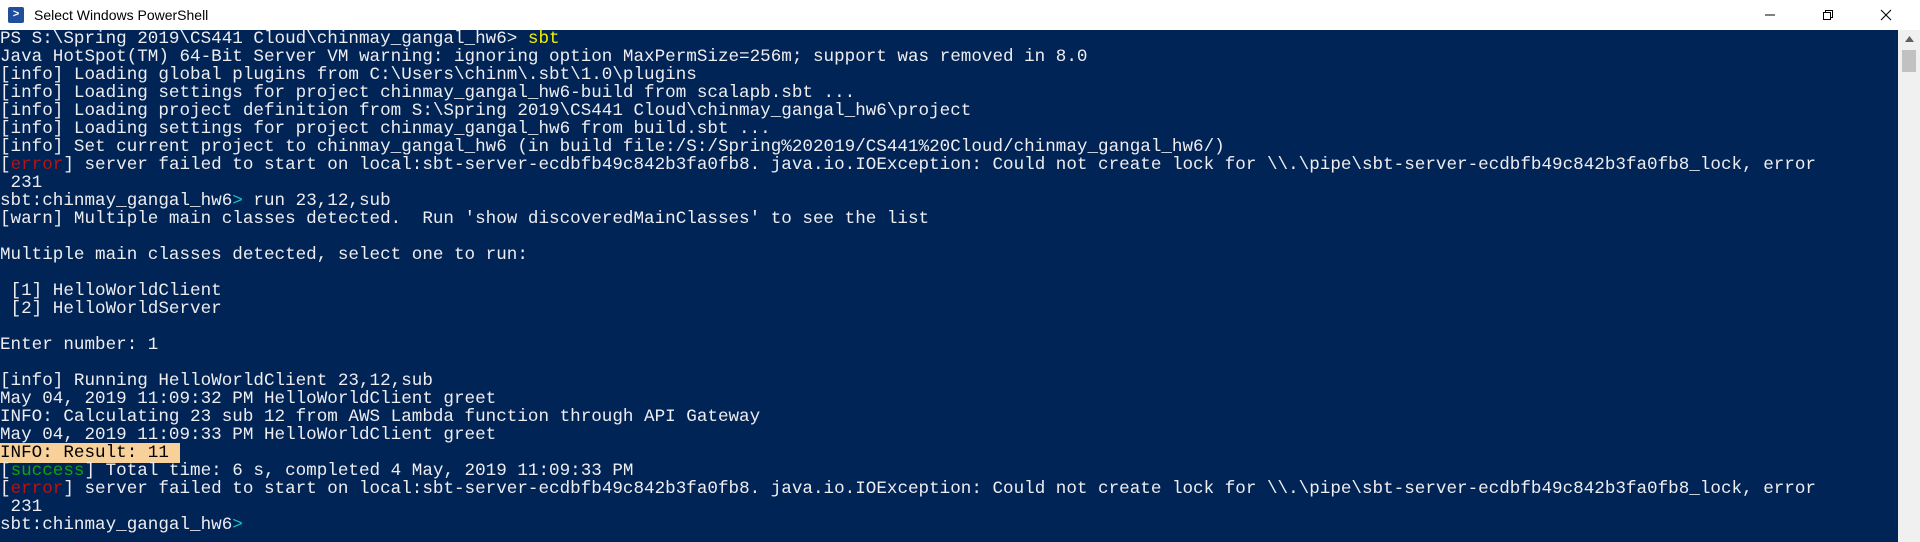  I want to click on console-line: [2] HelloWorldServer, so click(111, 309).